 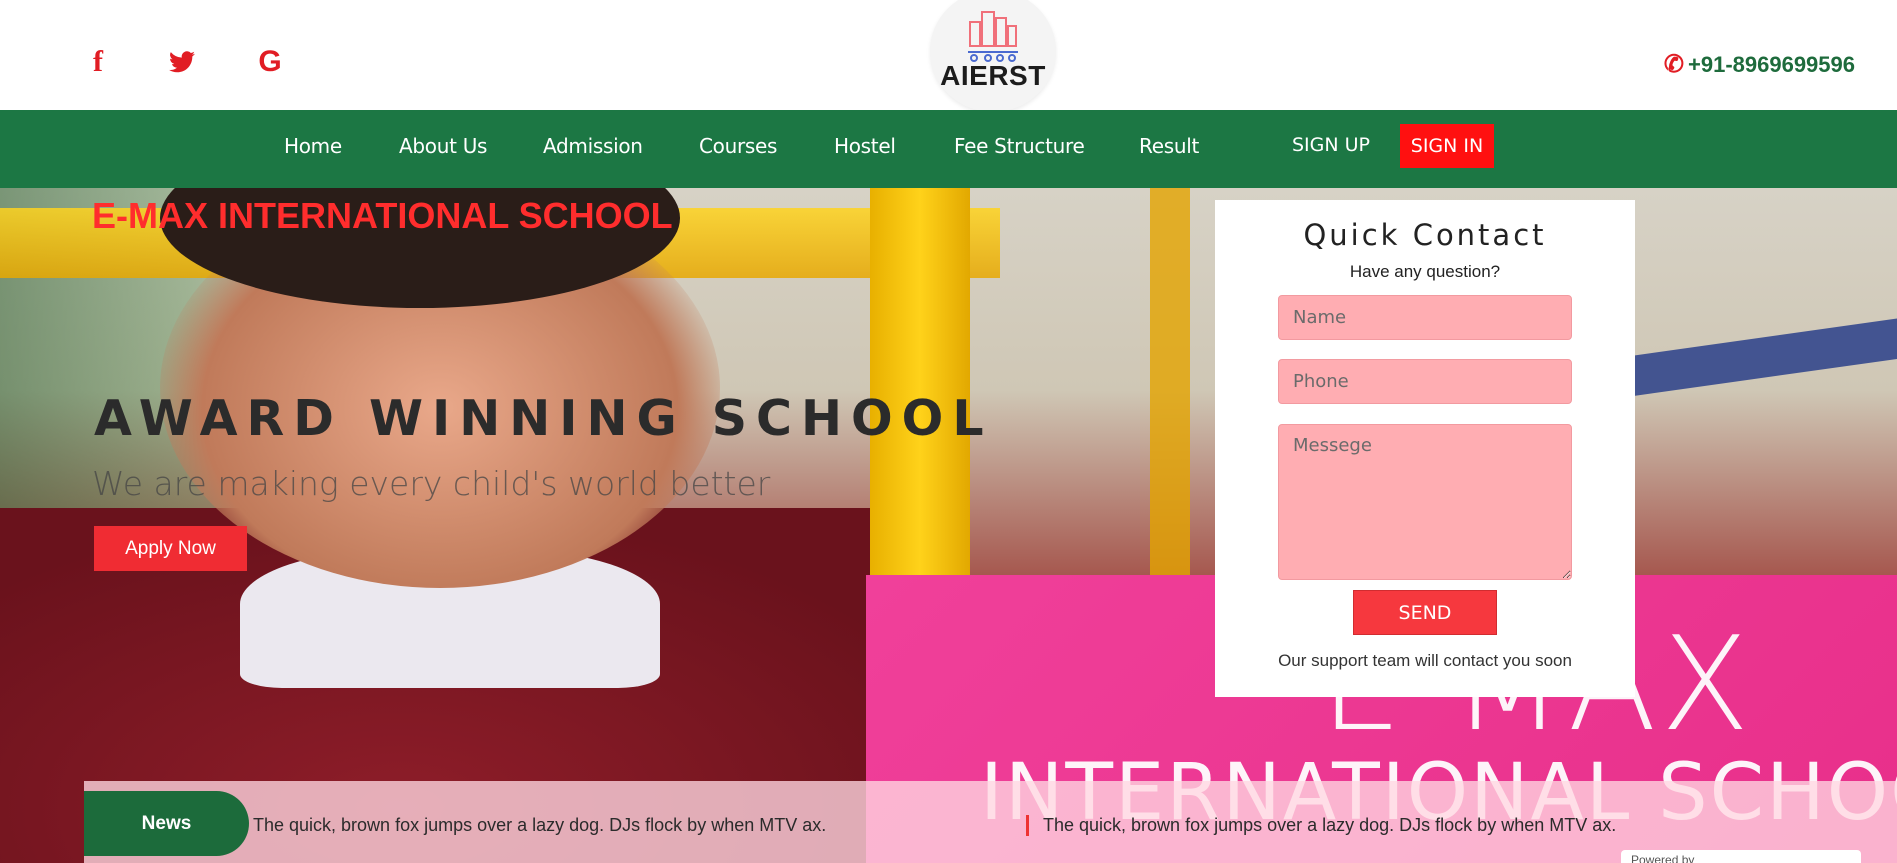 What do you see at coordinates (270, 62) in the screenshot?
I see `google-icon: G` at bounding box center [270, 62].